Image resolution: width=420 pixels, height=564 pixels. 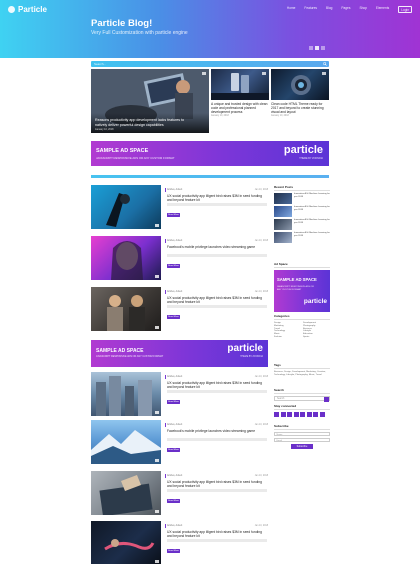 I want to click on video-icon, so click(x=157, y=276).